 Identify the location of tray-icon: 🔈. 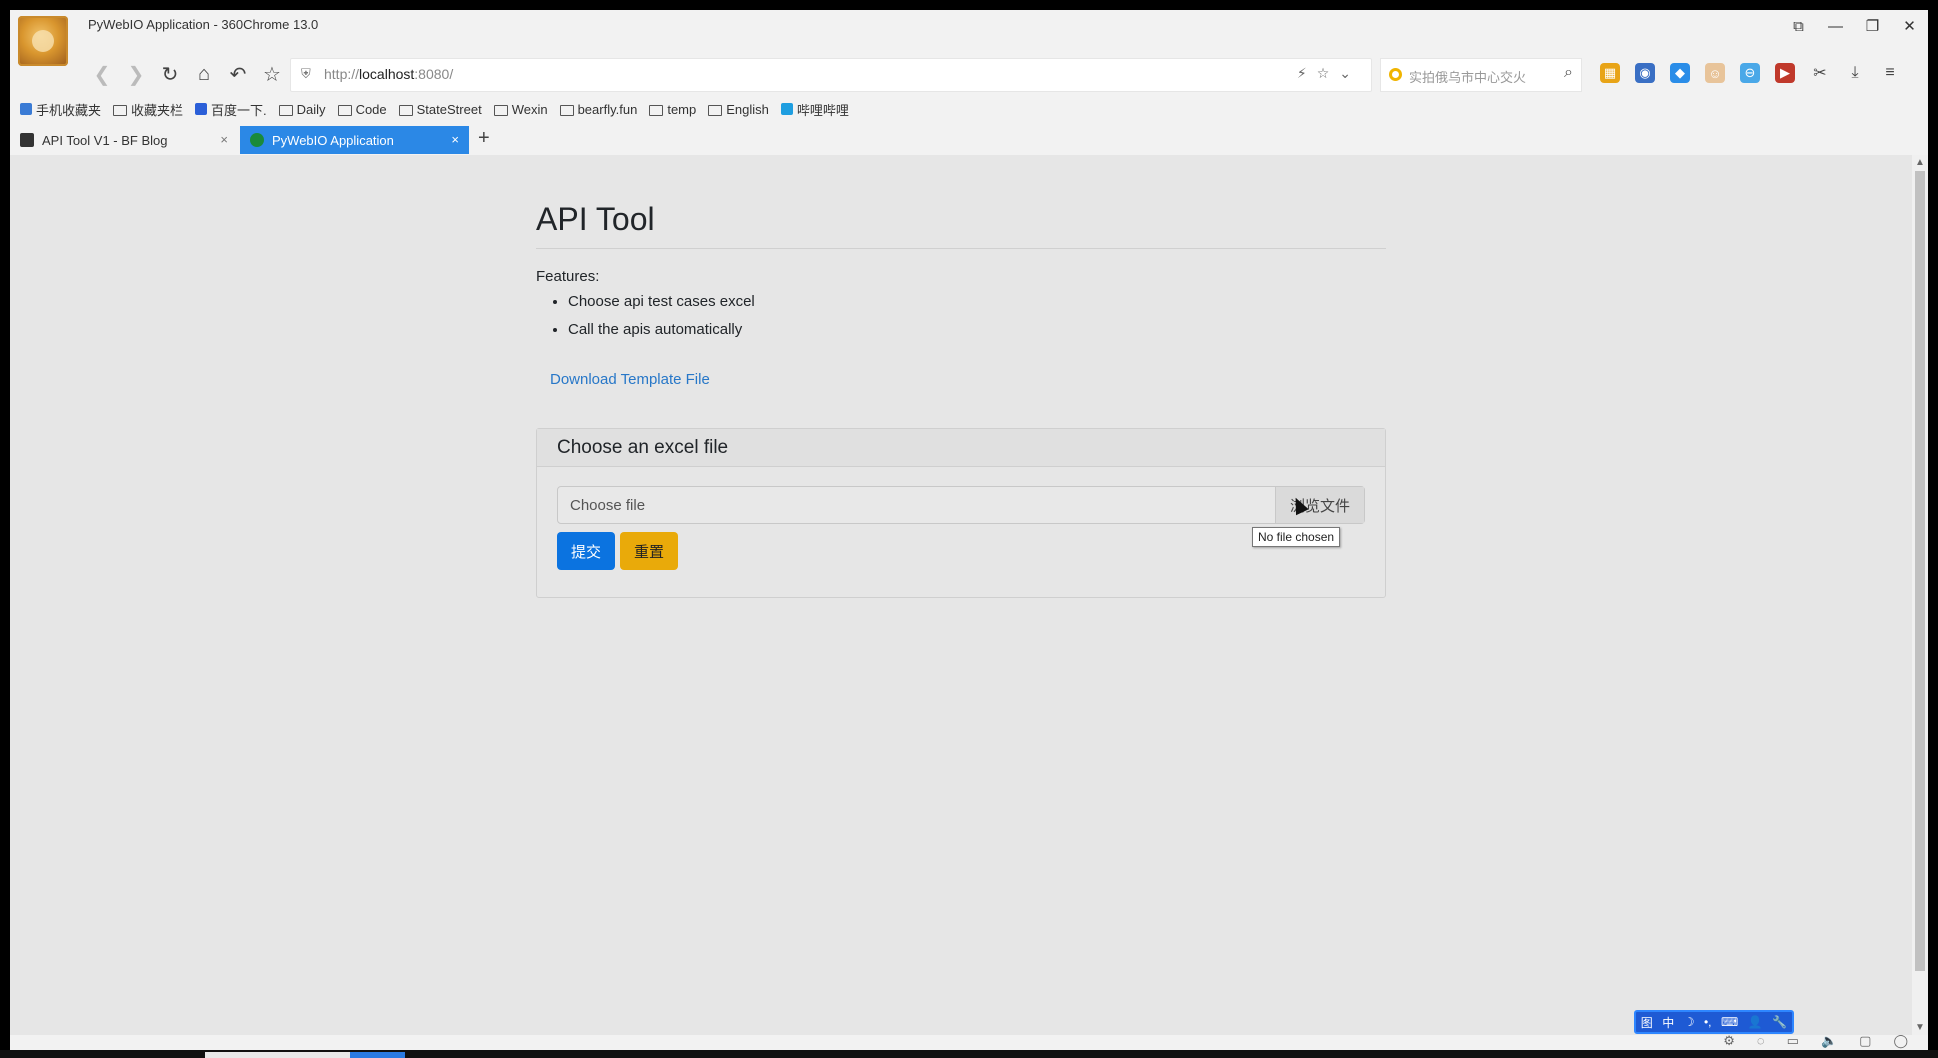
(1829, 1041).